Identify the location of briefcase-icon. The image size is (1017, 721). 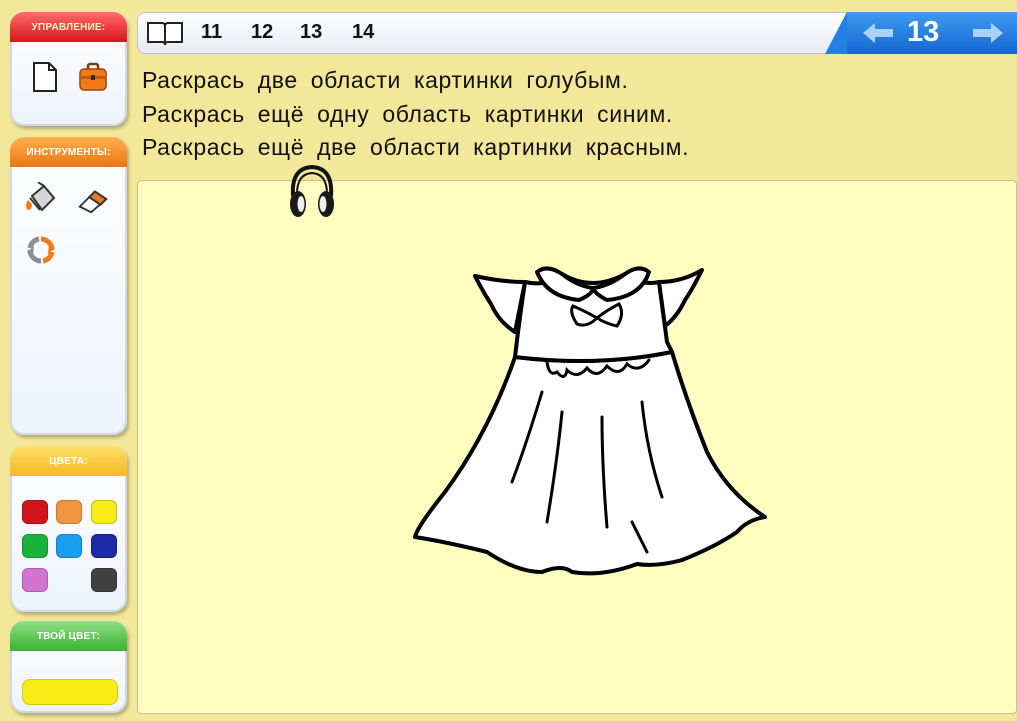
(93, 77).